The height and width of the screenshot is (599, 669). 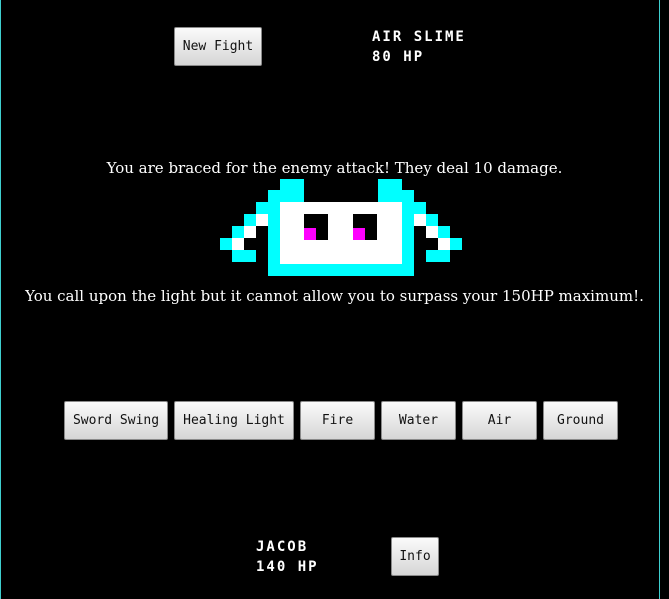 I want to click on player-name: JACOB, so click(x=282, y=547).